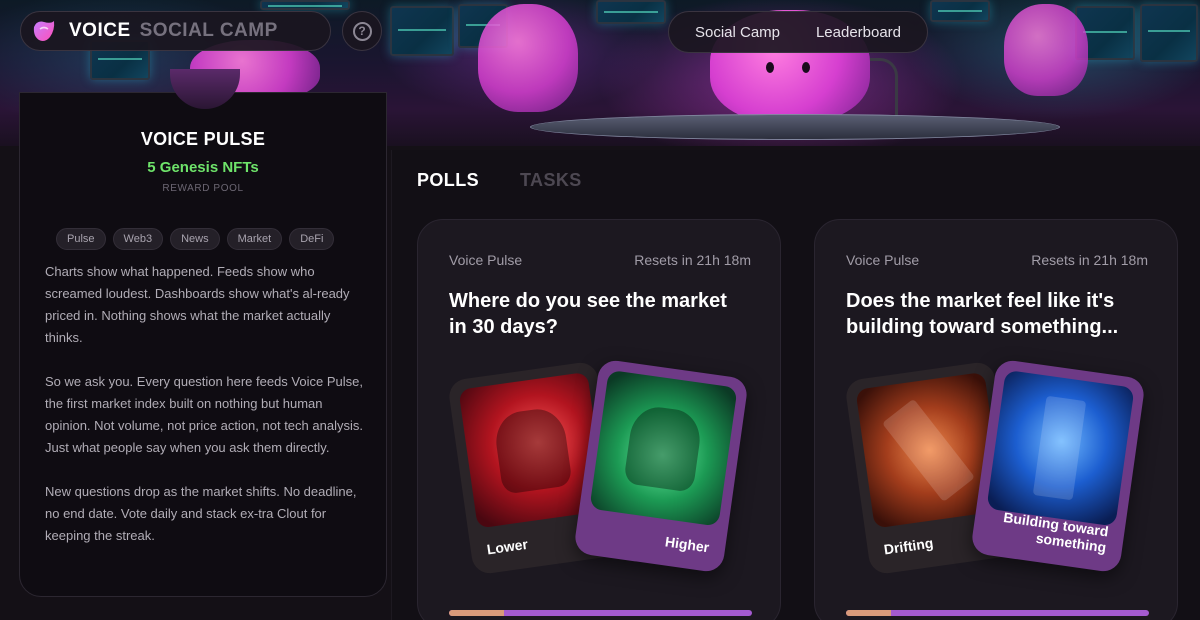 The height and width of the screenshot is (620, 1200). I want to click on news-desk, so click(795, 127).